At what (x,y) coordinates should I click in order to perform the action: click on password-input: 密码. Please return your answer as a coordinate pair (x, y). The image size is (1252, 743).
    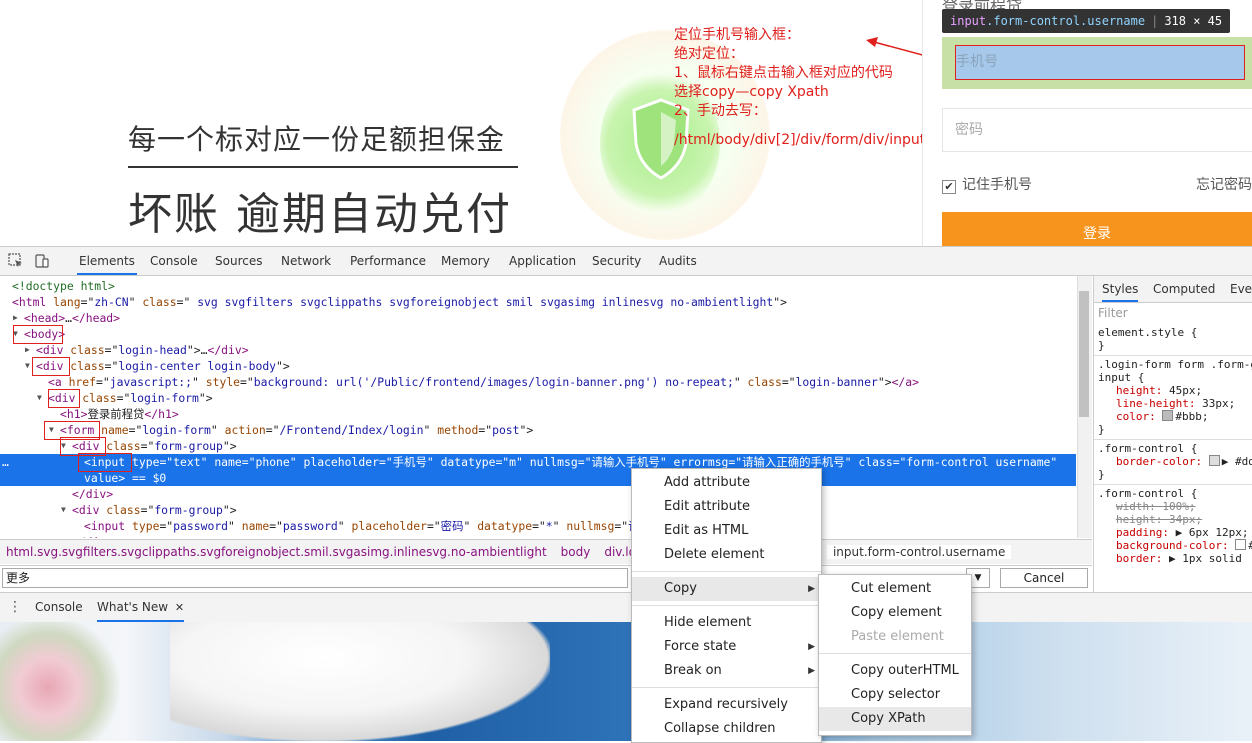
    Looking at the image, I should click on (1097, 130).